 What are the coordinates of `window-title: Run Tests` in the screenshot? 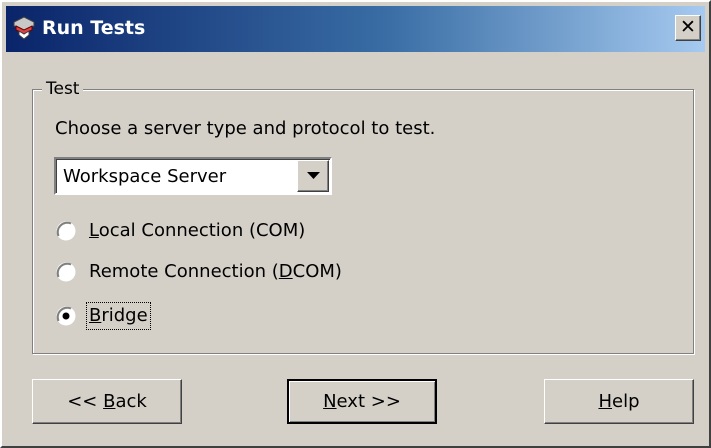 It's located at (94, 28).